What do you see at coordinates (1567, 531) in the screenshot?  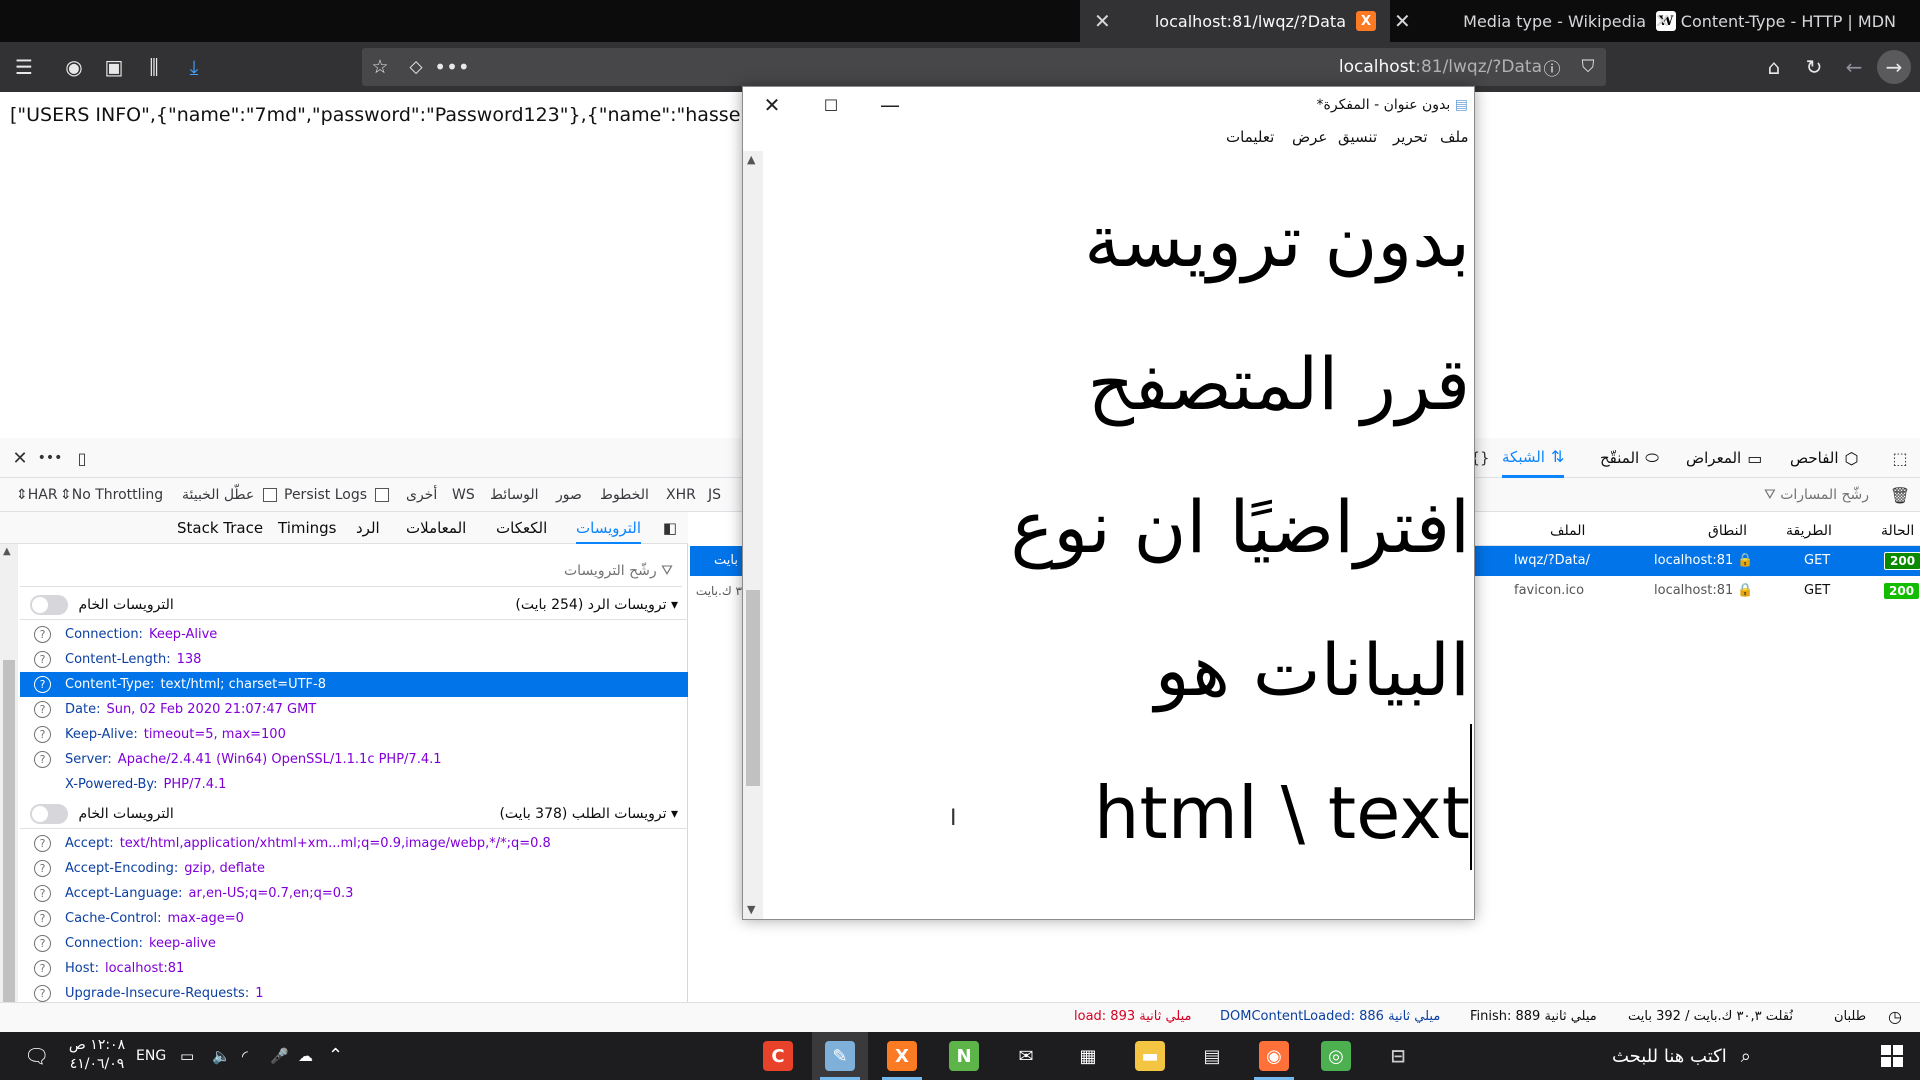 I see `column-file: الملف` at bounding box center [1567, 531].